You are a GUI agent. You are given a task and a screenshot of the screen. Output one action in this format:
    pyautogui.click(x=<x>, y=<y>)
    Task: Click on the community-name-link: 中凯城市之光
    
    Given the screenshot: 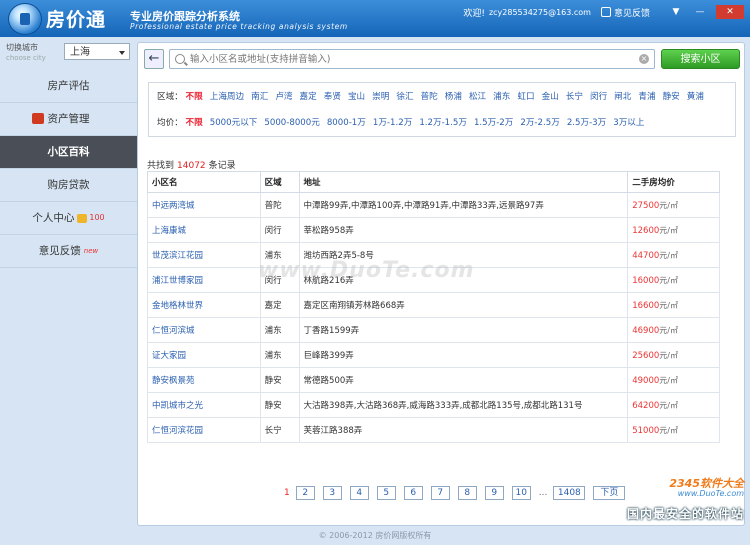 What is the action you would take?
    pyautogui.click(x=204, y=405)
    